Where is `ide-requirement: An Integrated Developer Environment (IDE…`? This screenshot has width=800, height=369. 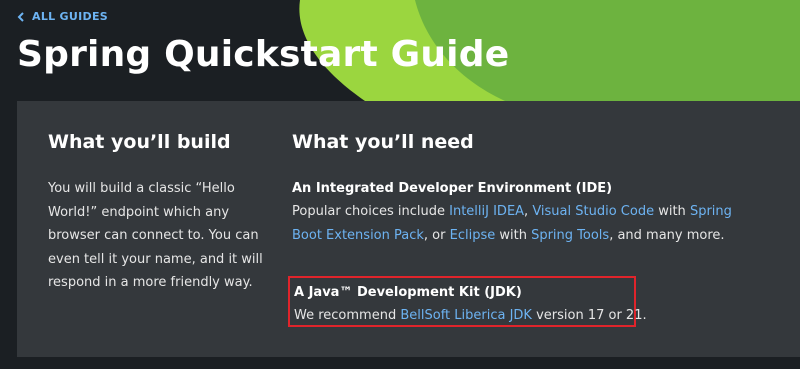
ide-requirement: An Integrated Developer Environment (IDE… is located at coordinates (527, 212).